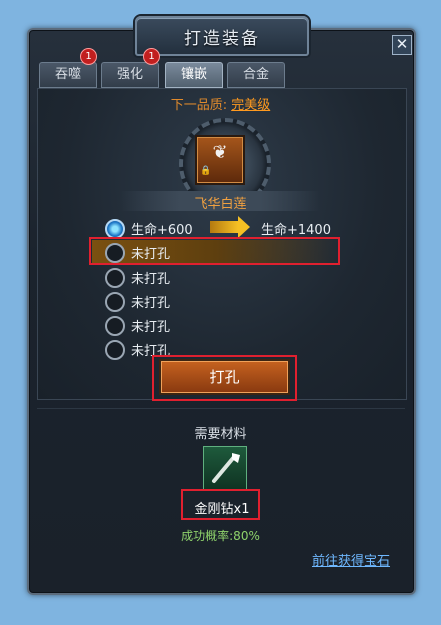 The width and height of the screenshot is (441, 625). I want to click on tab-alloy: 合金, so click(256, 75).